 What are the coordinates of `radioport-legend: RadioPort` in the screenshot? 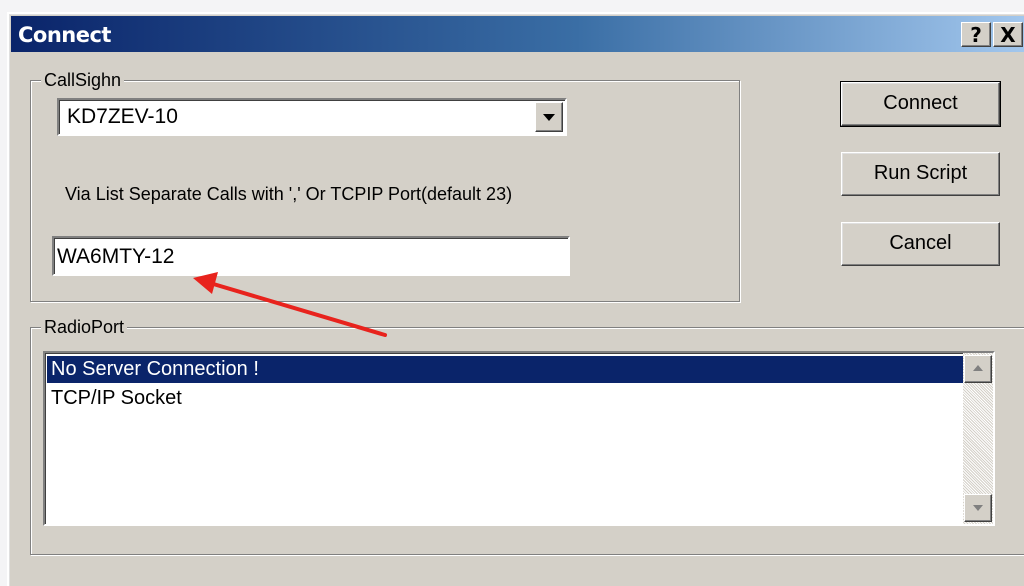 It's located at (84, 327).